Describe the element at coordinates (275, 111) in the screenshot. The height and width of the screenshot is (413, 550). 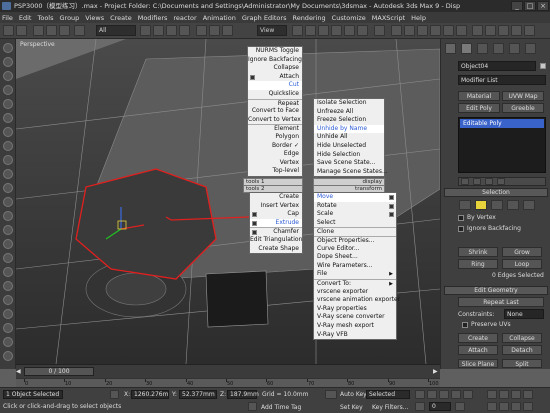
I see `menu-item-convert-to-face: Convert to Face` at that location.